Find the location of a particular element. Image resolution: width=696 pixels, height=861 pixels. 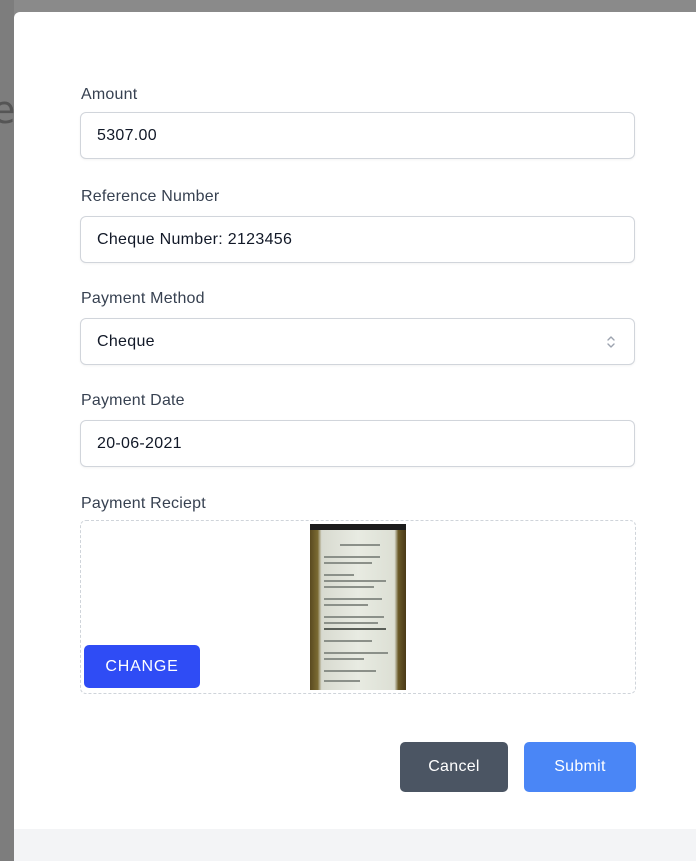

cancel-button: Cancel is located at coordinates (454, 767).